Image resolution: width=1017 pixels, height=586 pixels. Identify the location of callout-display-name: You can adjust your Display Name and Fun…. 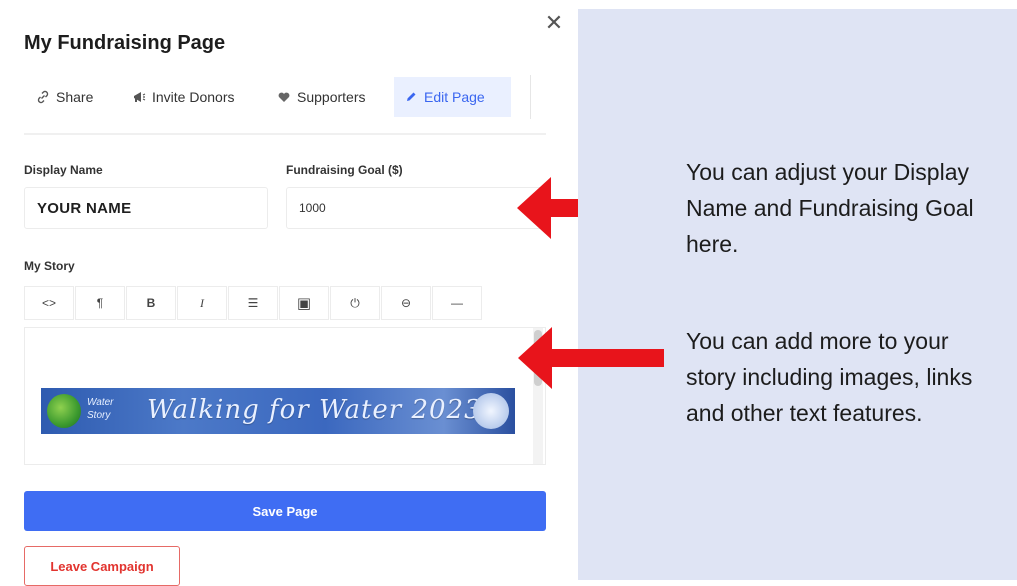
(830, 208).